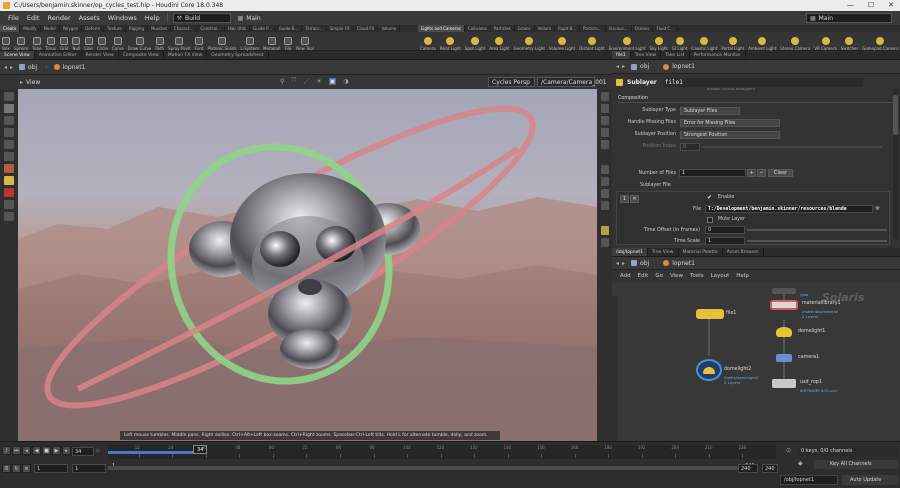 This screenshot has height=488, width=900. I want to click on param-tab-0: file1, so click(621, 55).